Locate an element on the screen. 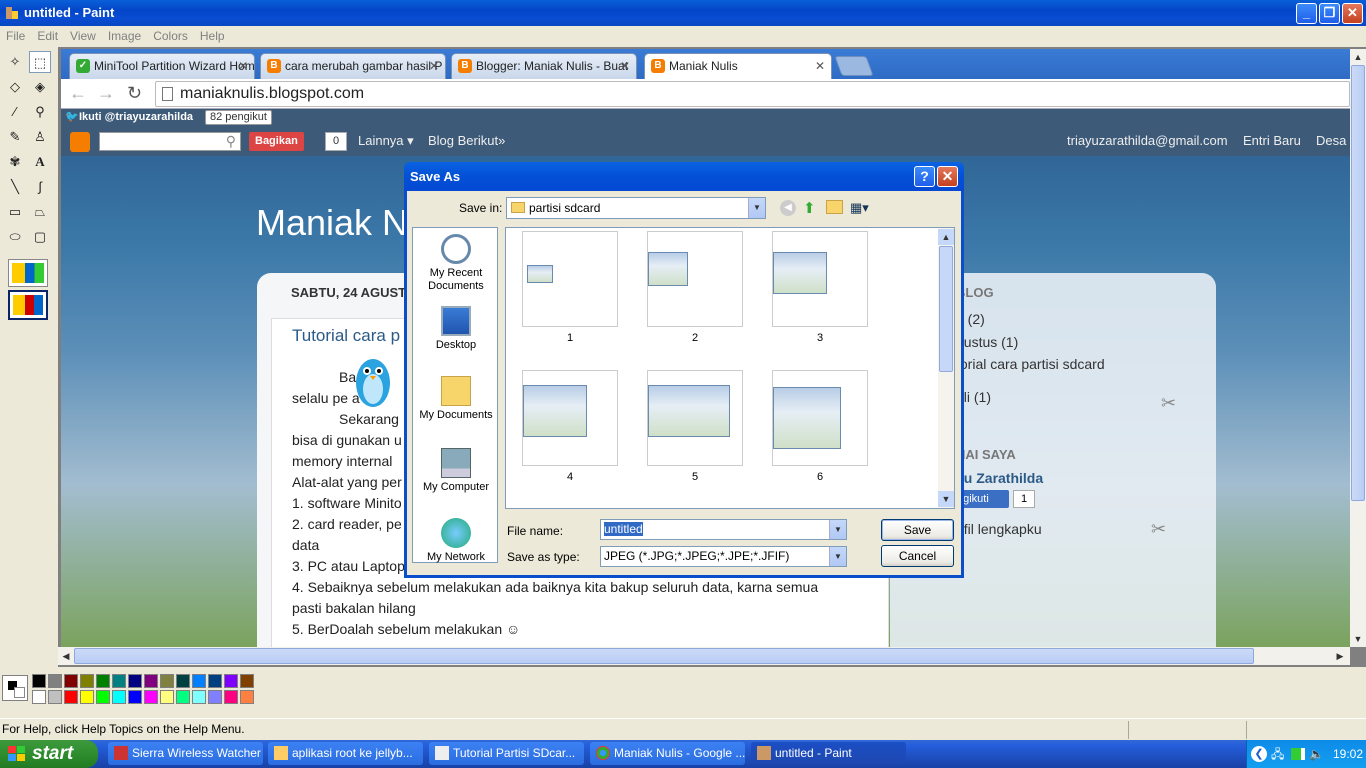  post-title: Tutorial cara p is located at coordinates (346, 336).